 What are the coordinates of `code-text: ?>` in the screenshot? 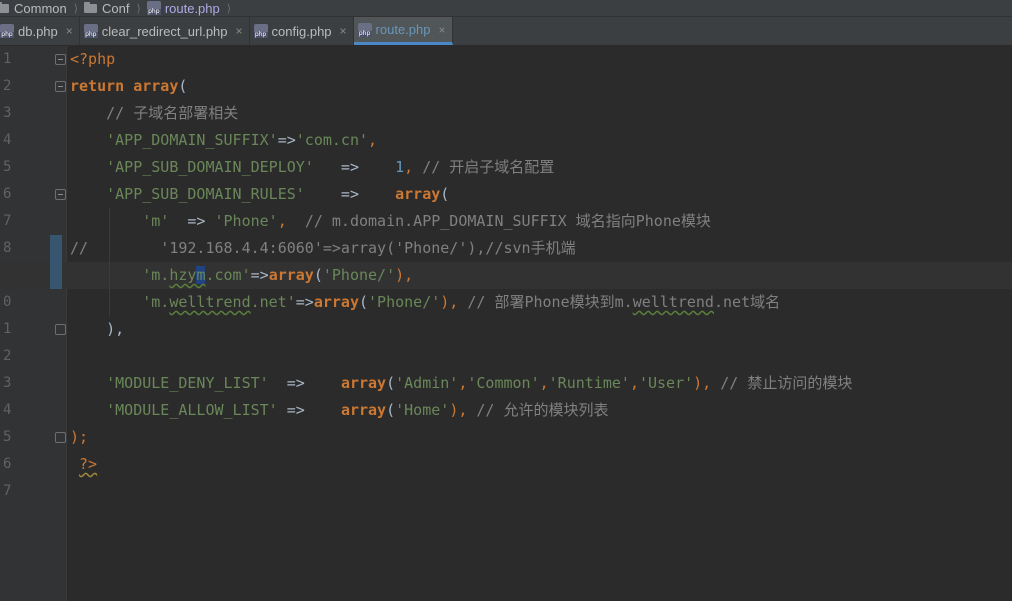 It's located at (83, 464).